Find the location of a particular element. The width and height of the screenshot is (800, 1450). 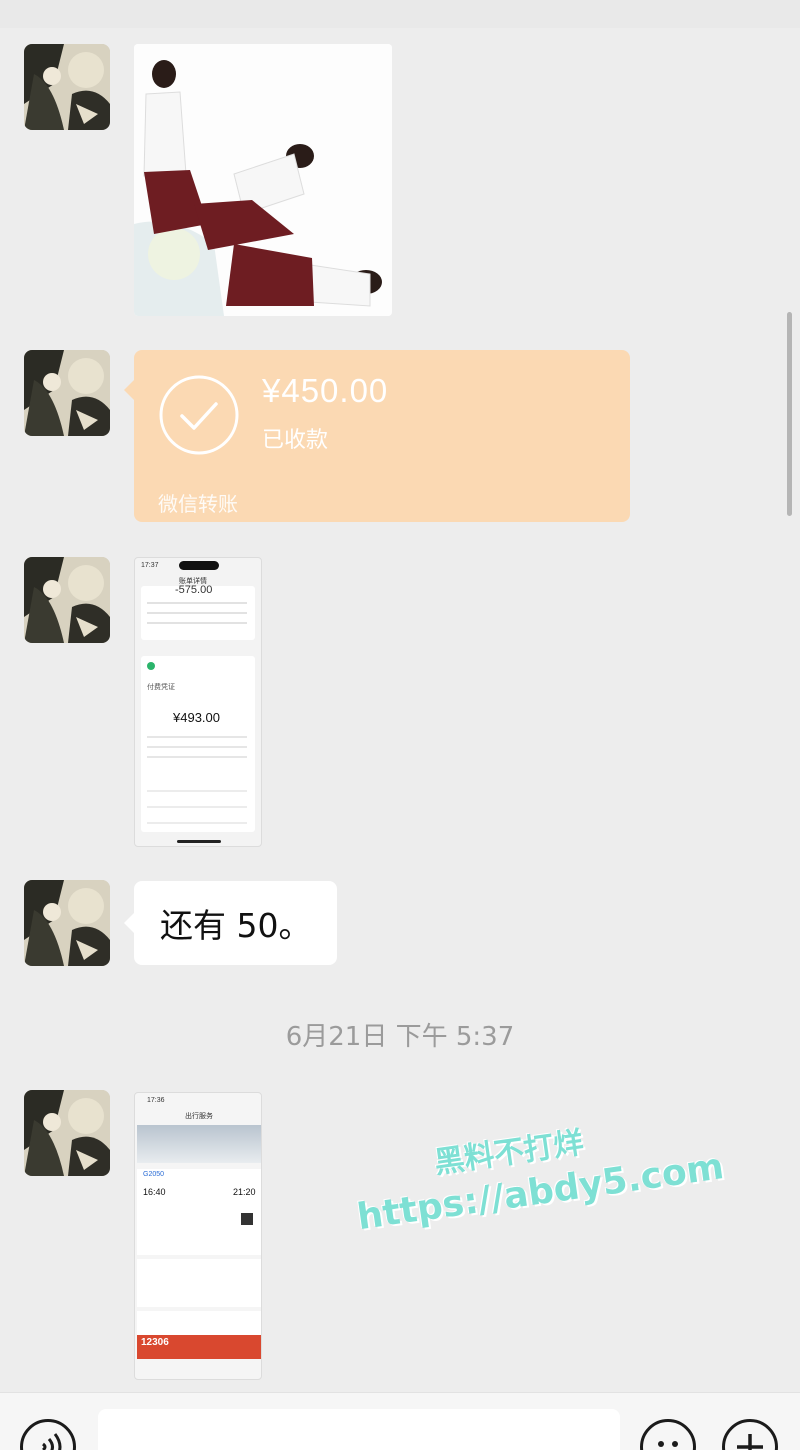

emoji-icon is located at coordinates (668, 1444).